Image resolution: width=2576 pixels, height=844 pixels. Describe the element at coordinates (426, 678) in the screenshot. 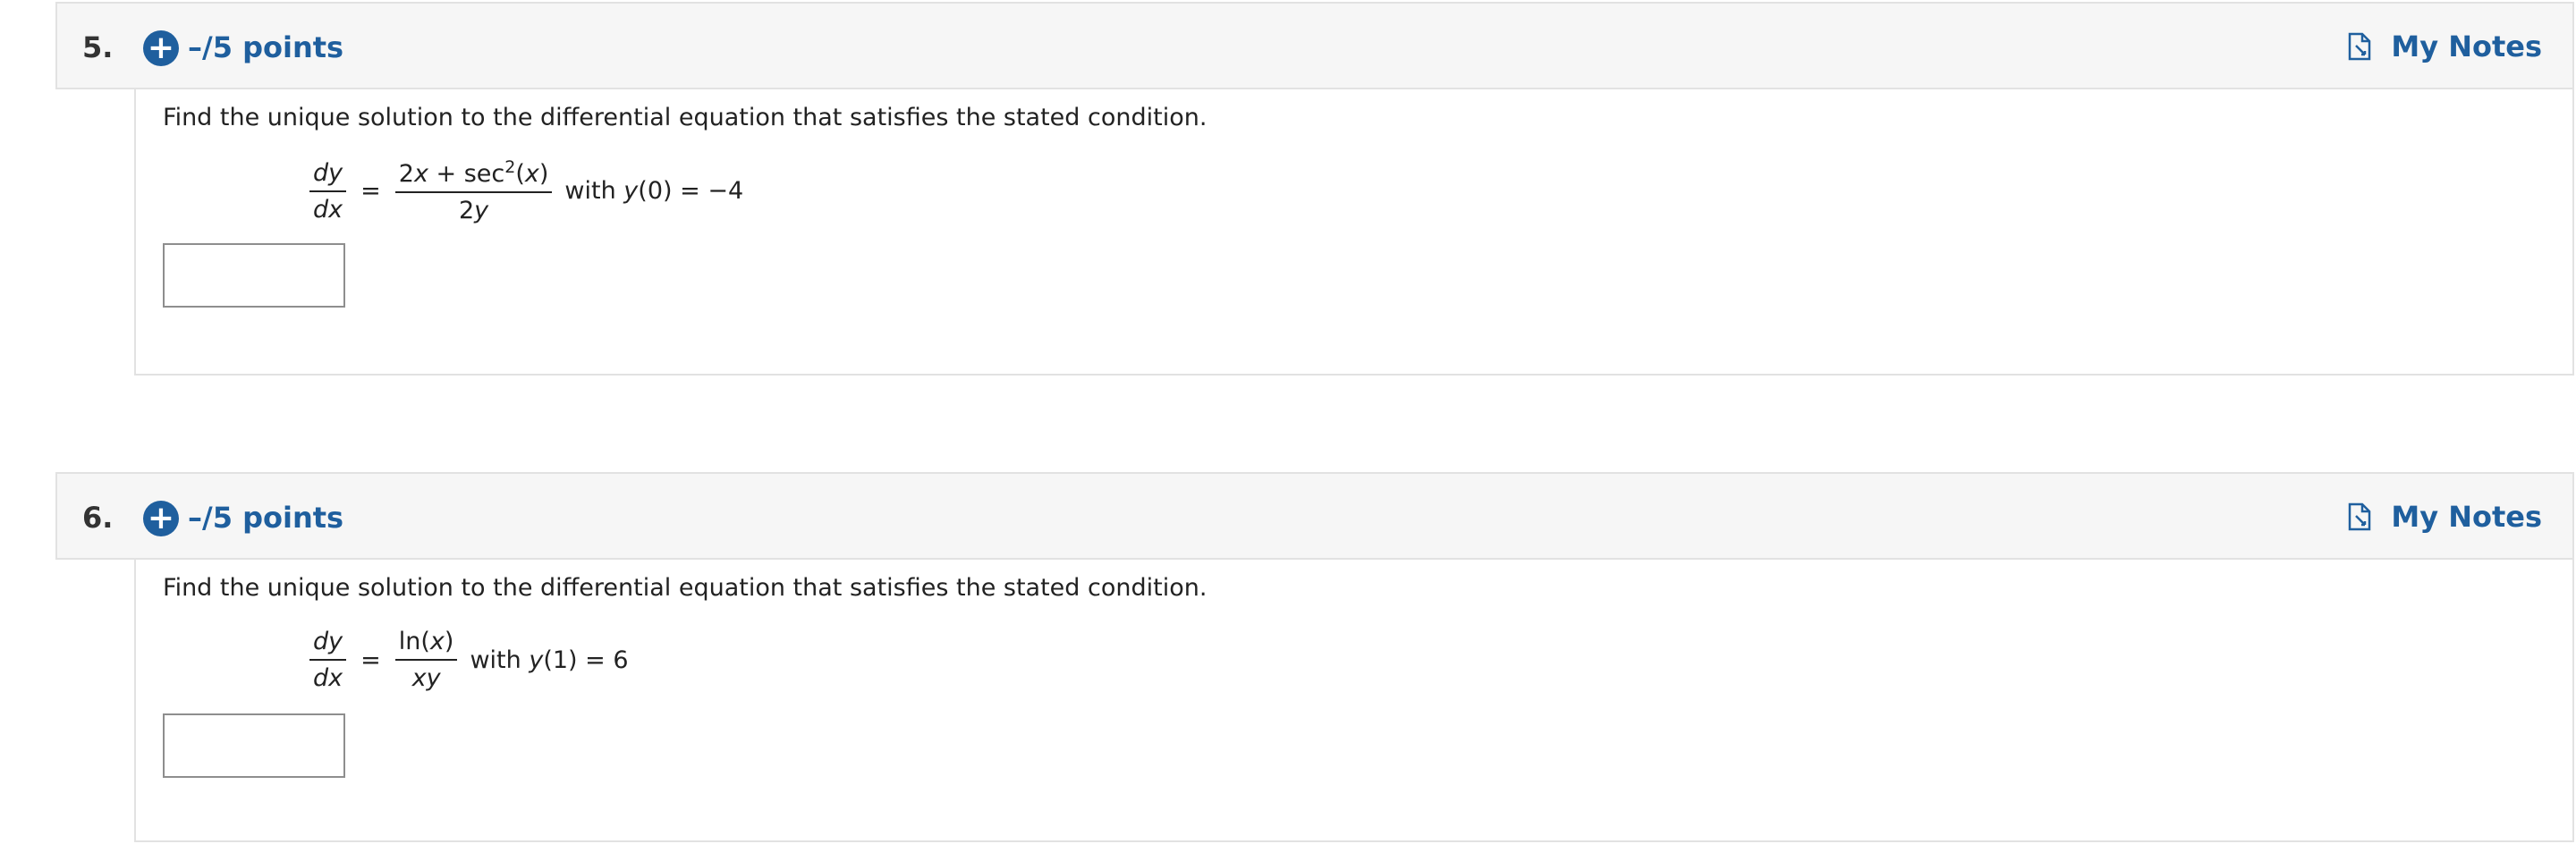

I see `rhs-denominator: xy` at that location.